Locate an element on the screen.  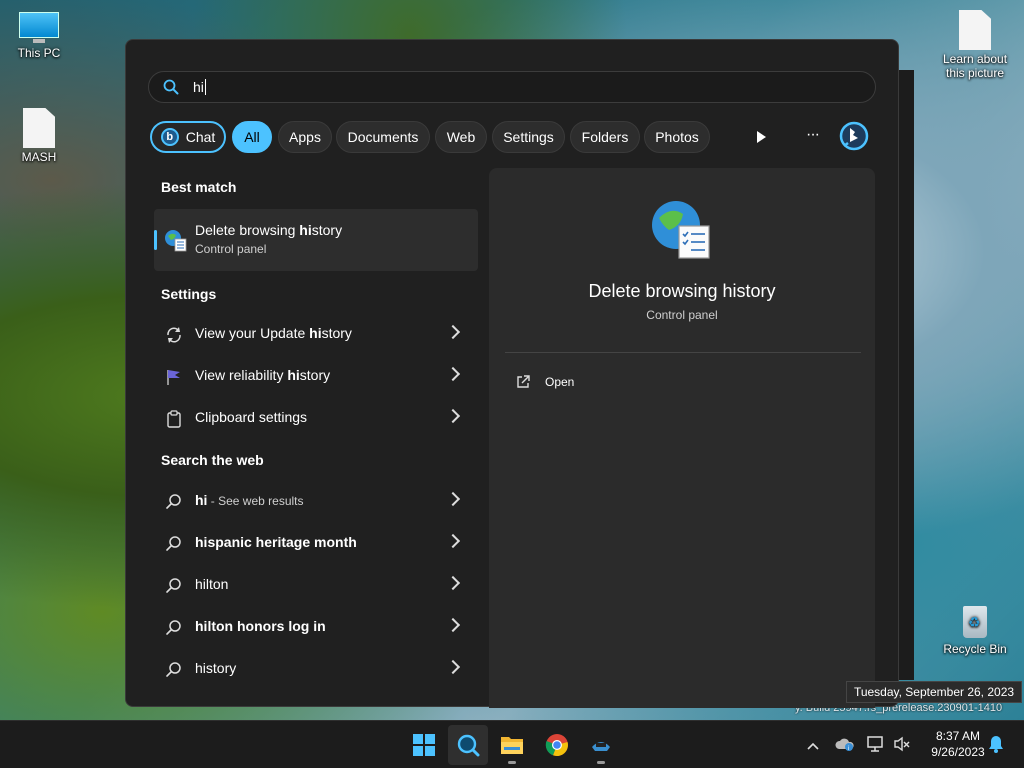
result-title: Clipboard settings is located at coordinates (251, 417).